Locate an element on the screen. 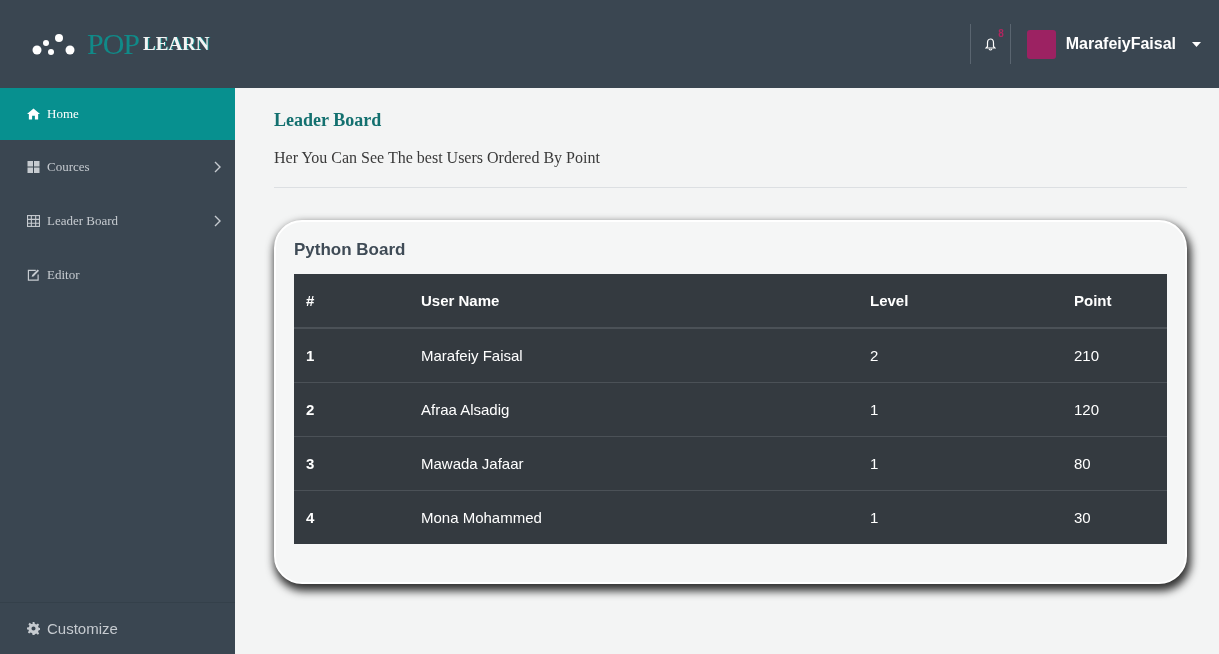 Image resolution: width=1219 pixels, height=654 pixels. table-cell: Mawada Jafaar is located at coordinates (633, 463).